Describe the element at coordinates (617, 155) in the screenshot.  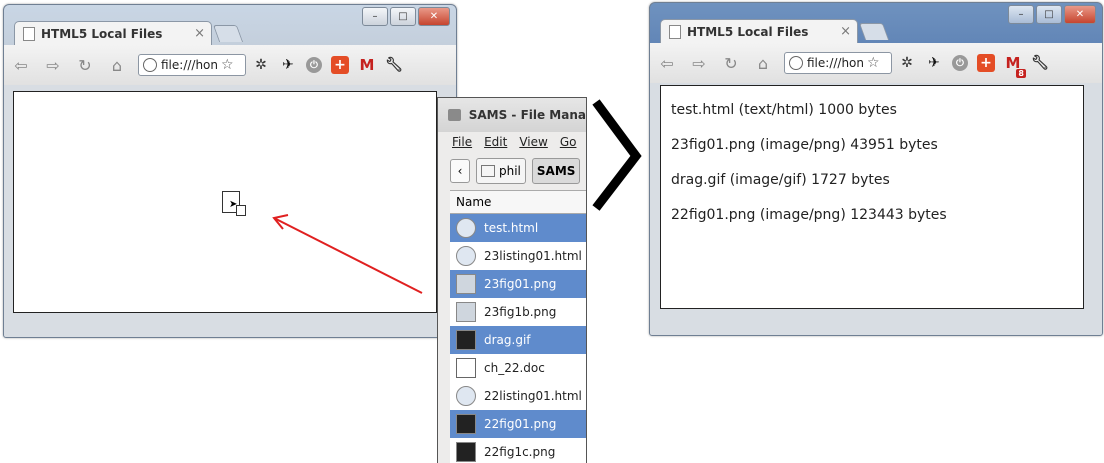
I see `chevron-right-icon` at that location.